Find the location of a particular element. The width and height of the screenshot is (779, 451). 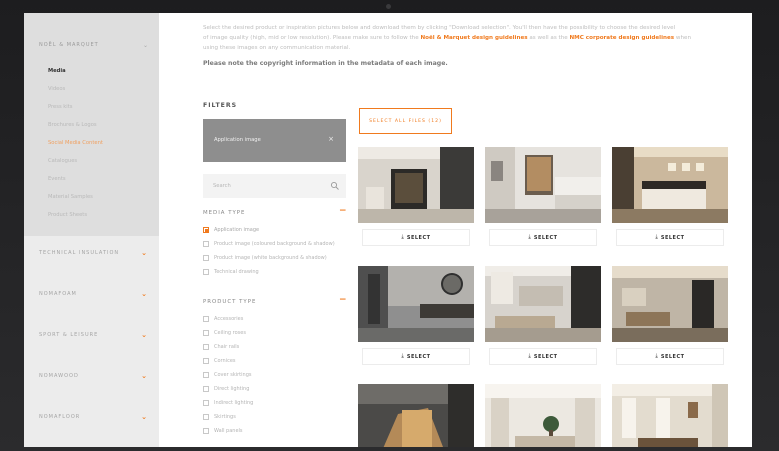

option-label: Wall panels is located at coordinates (228, 431).